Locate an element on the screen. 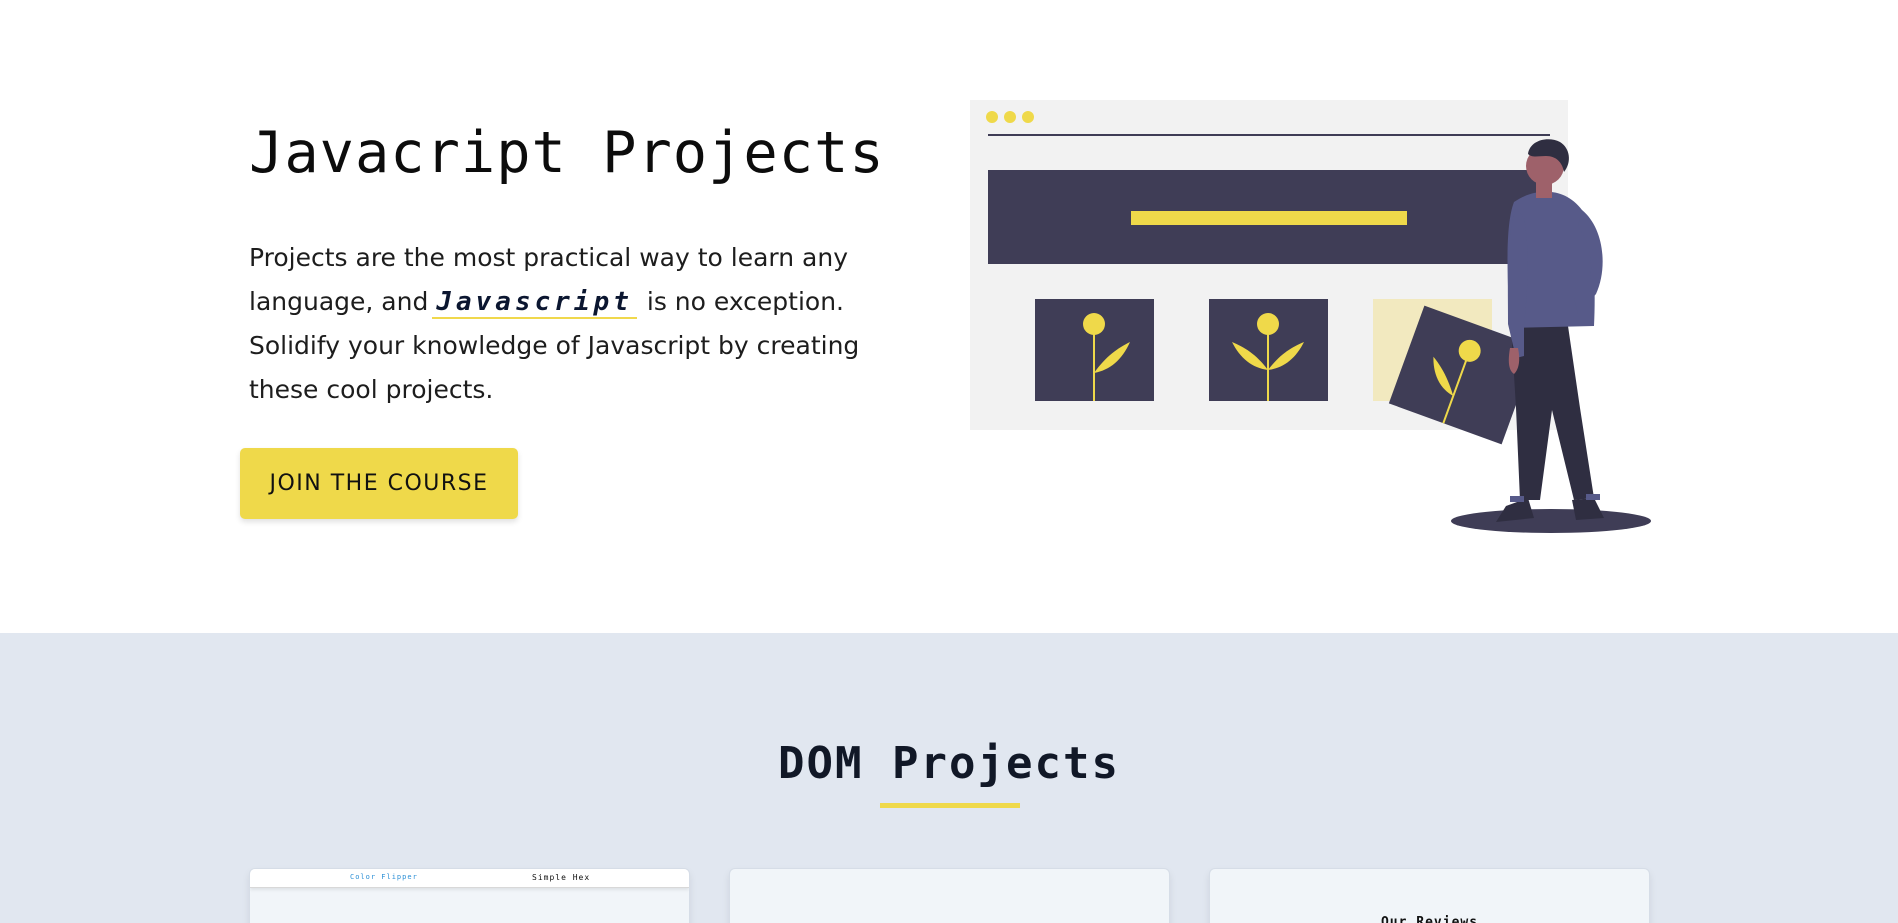 The height and width of the screenshot is (923, 1898). preview-nav-link: Simple Hex is located at coordinates (561, 877).